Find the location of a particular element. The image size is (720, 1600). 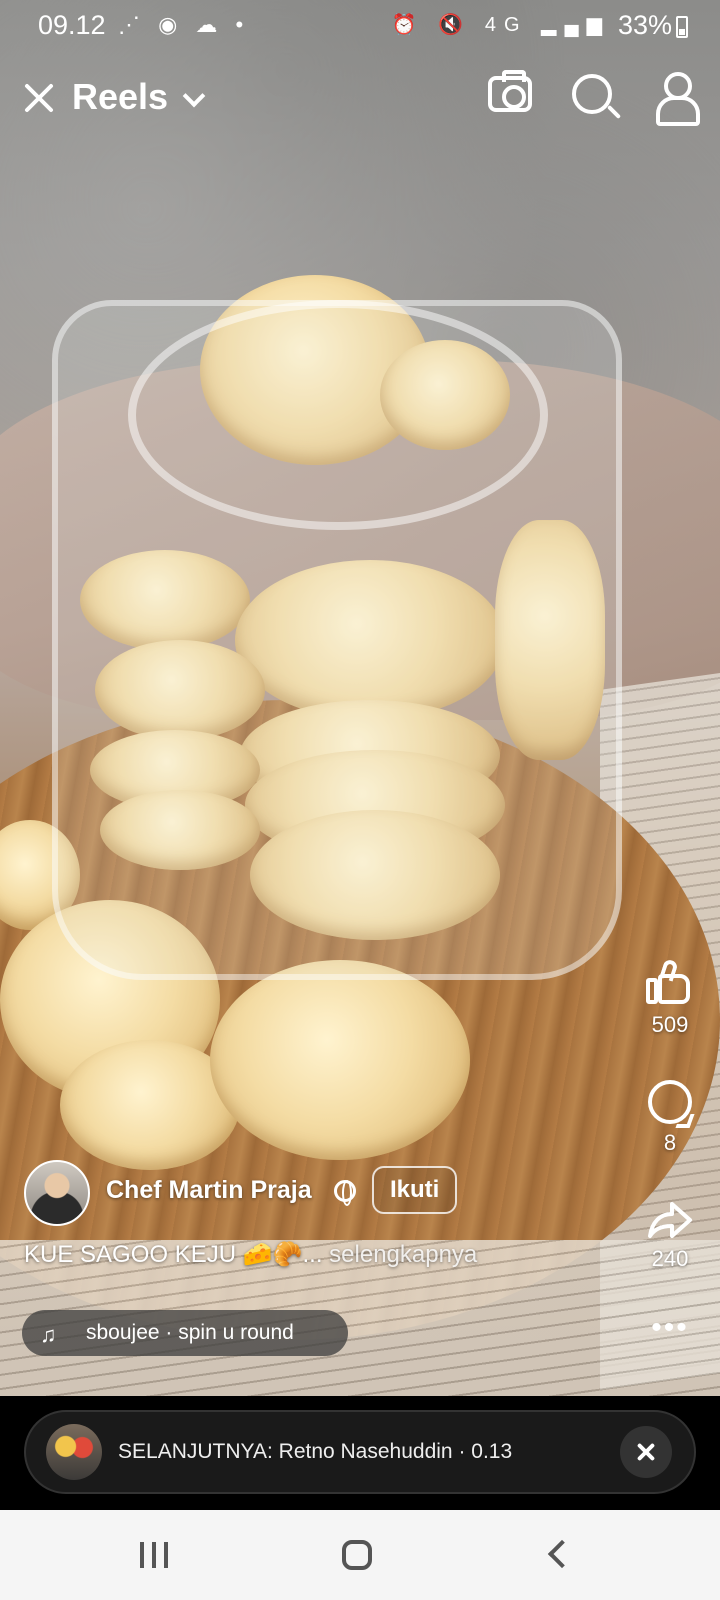

navigation-bar is located at coordinates (360, 1555).